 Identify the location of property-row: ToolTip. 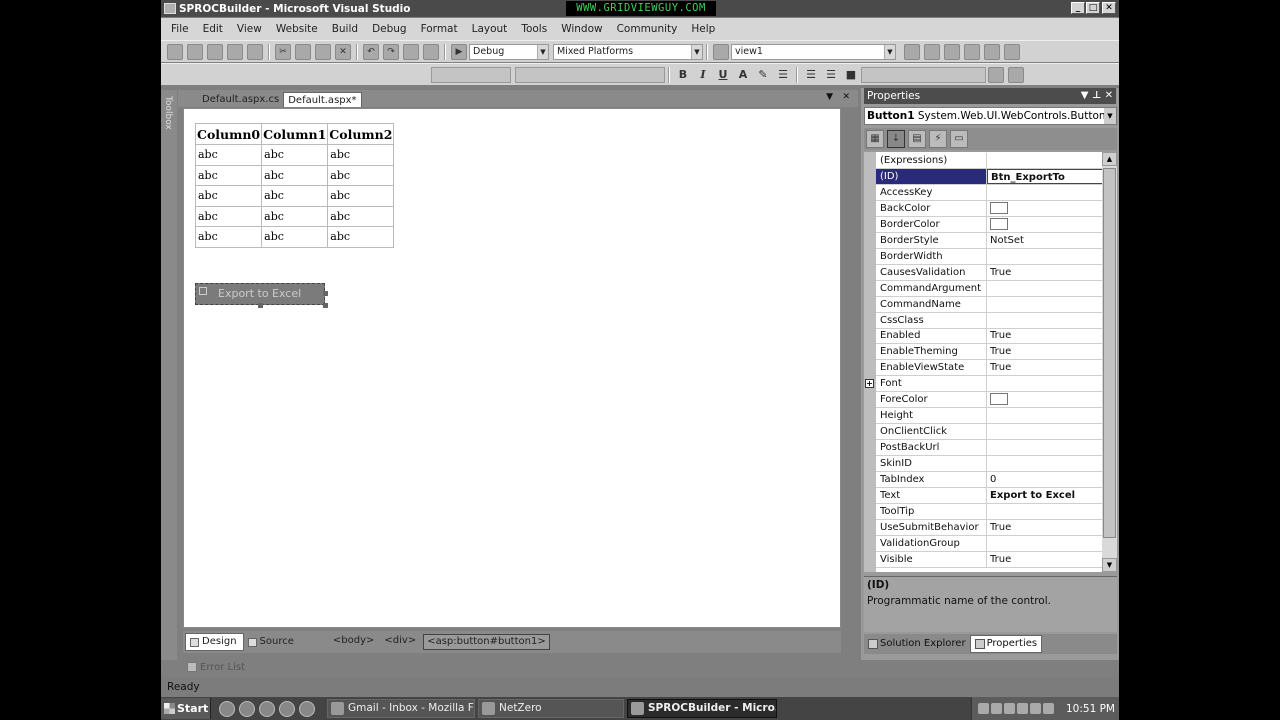
(990, 511).